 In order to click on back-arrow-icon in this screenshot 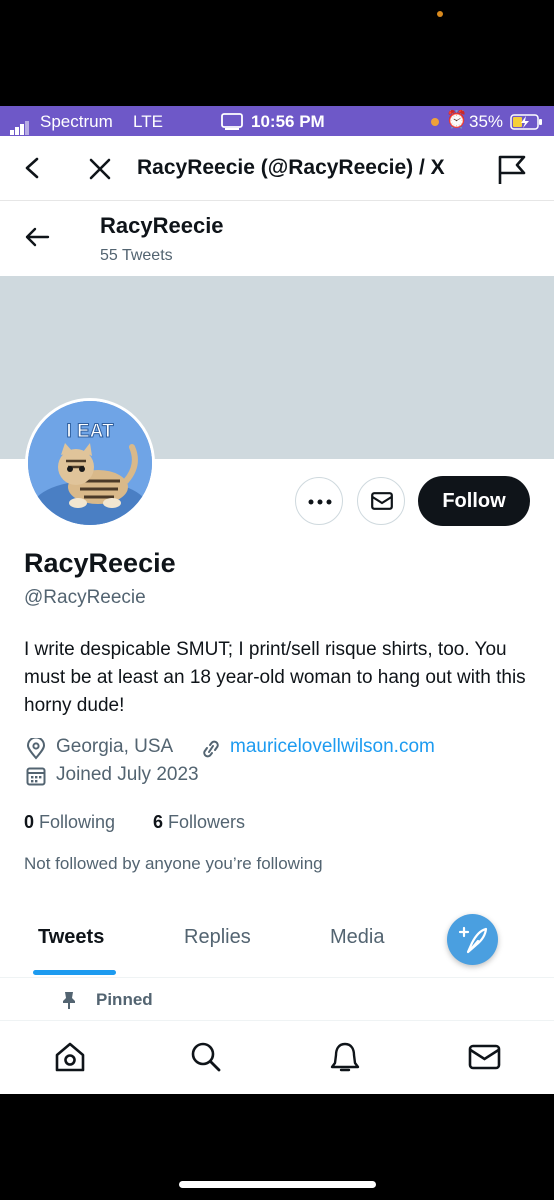, I will do `click(37, 237)`.